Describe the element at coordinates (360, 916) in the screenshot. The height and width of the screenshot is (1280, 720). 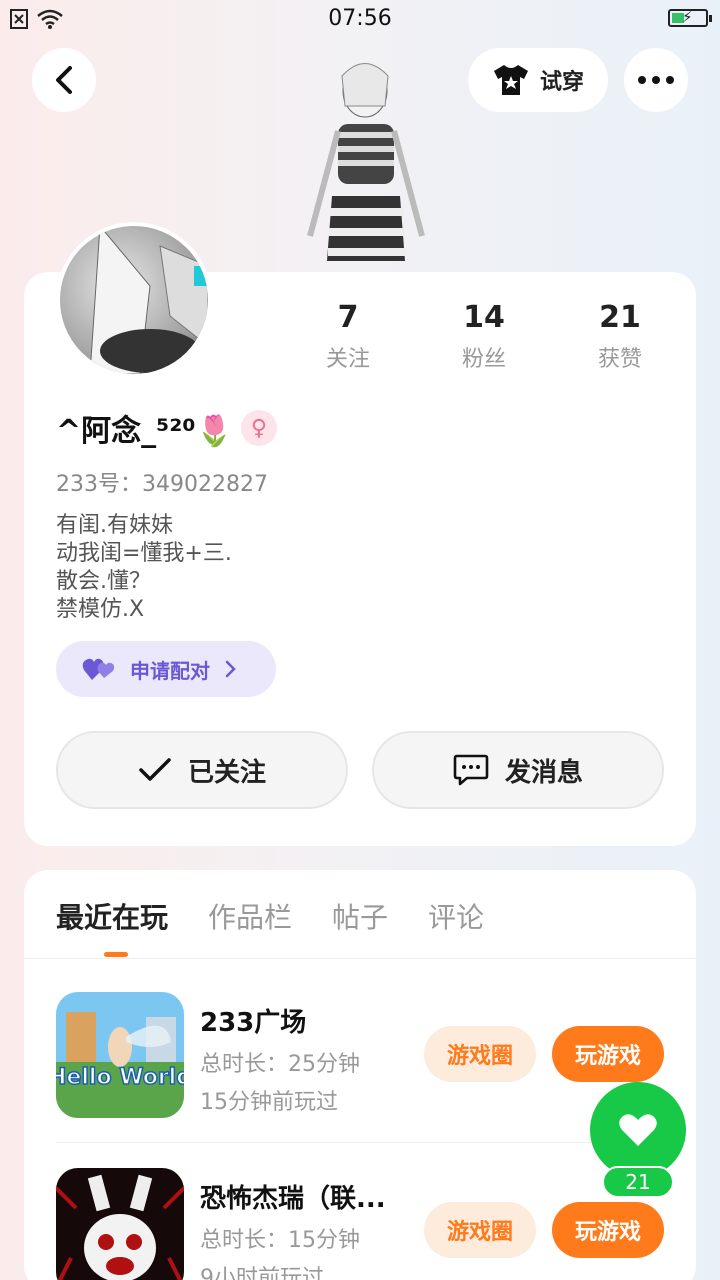
I see `tab-posts: 帖子` at that location.